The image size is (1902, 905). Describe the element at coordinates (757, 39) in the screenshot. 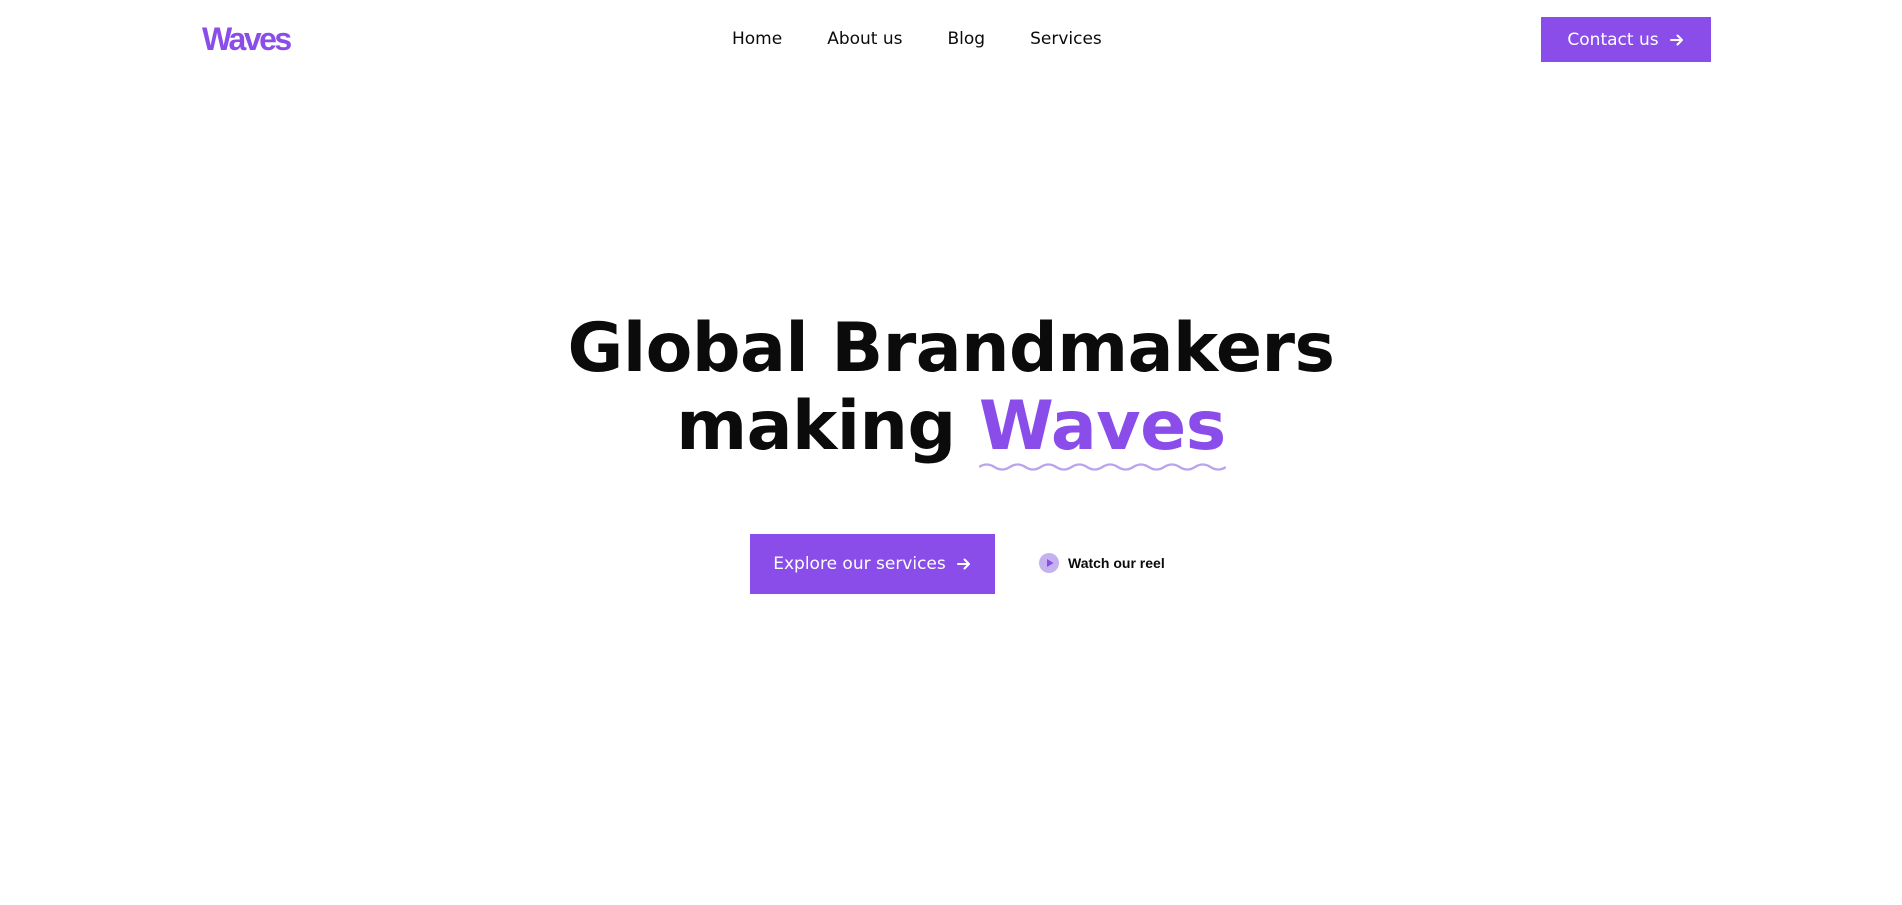

I see `nav-item-home: Home` at that location.